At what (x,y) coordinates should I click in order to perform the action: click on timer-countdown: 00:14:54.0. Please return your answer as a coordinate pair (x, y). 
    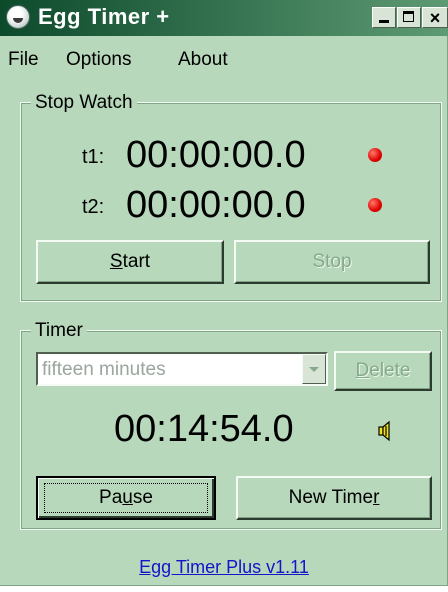
    Looking at the image, I should click on (204, 429).